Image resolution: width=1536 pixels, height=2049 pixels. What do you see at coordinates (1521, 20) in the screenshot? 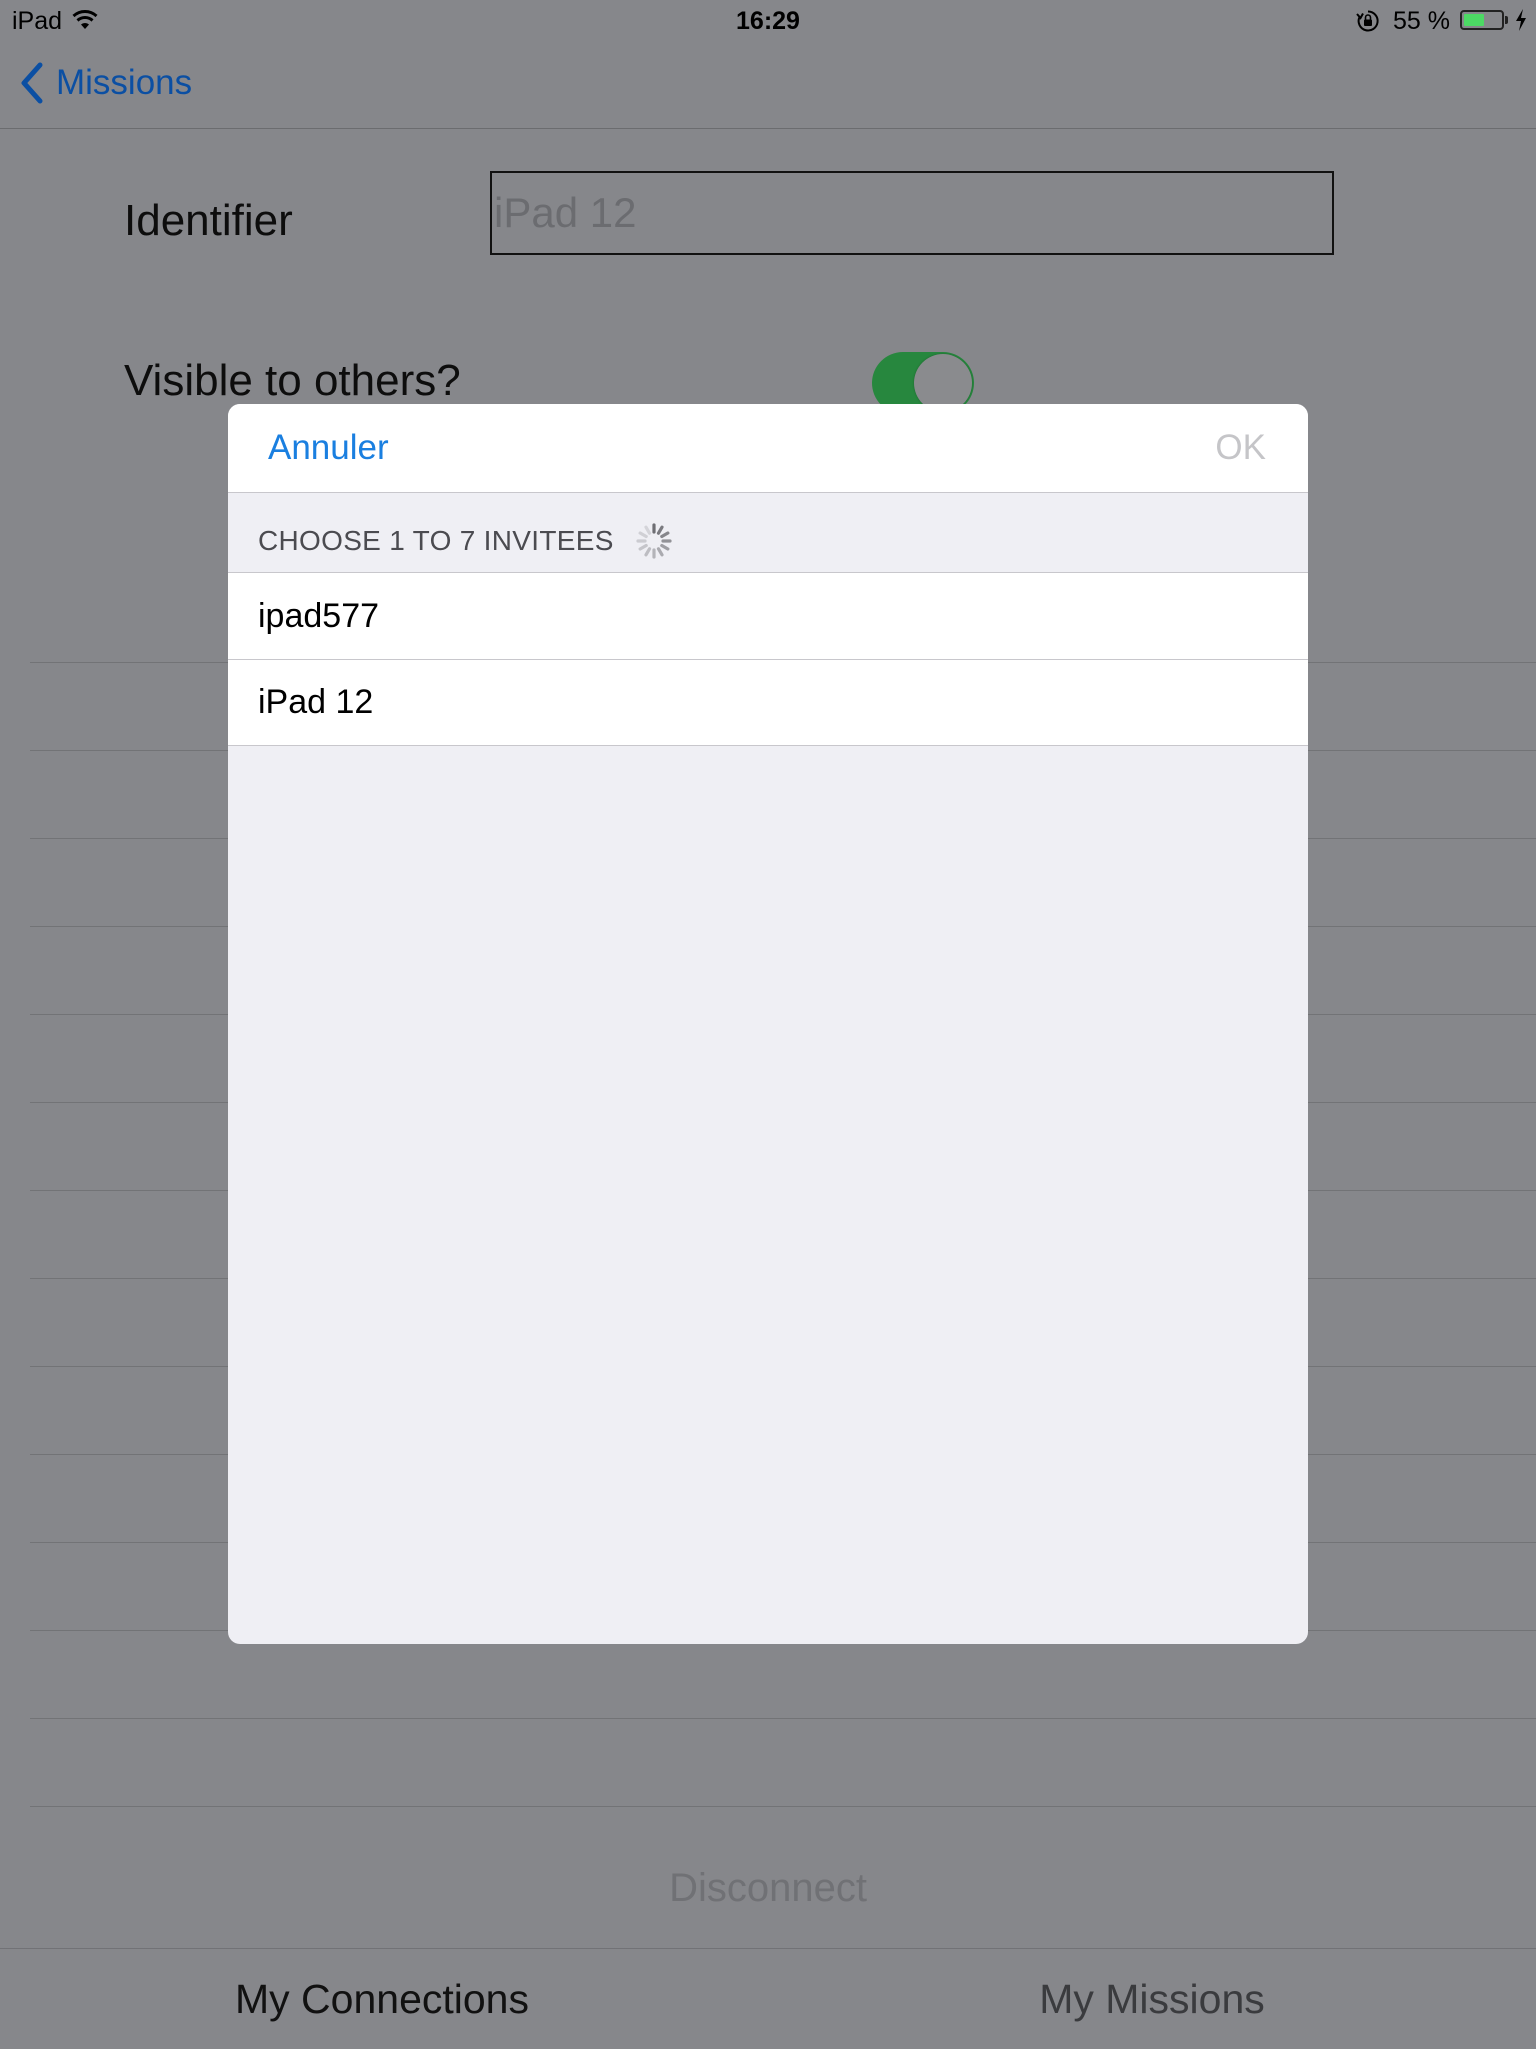
I see `charging-bolt-icon` at bounding box center [1521, 20].